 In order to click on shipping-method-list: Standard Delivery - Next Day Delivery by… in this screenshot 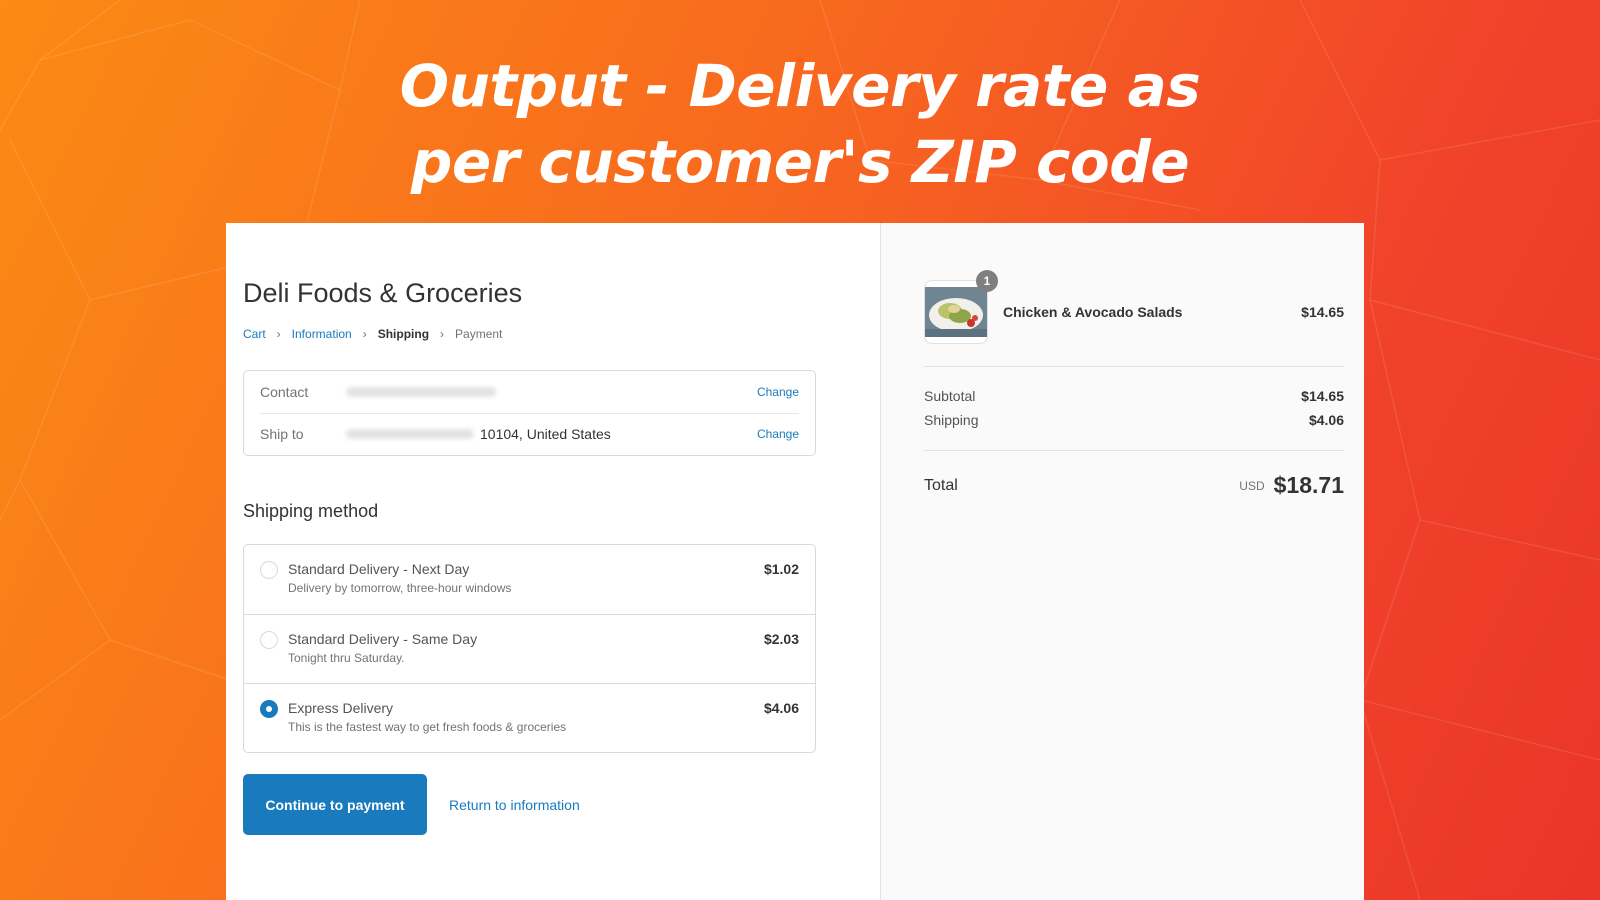, I will do `click(529, 648)`.